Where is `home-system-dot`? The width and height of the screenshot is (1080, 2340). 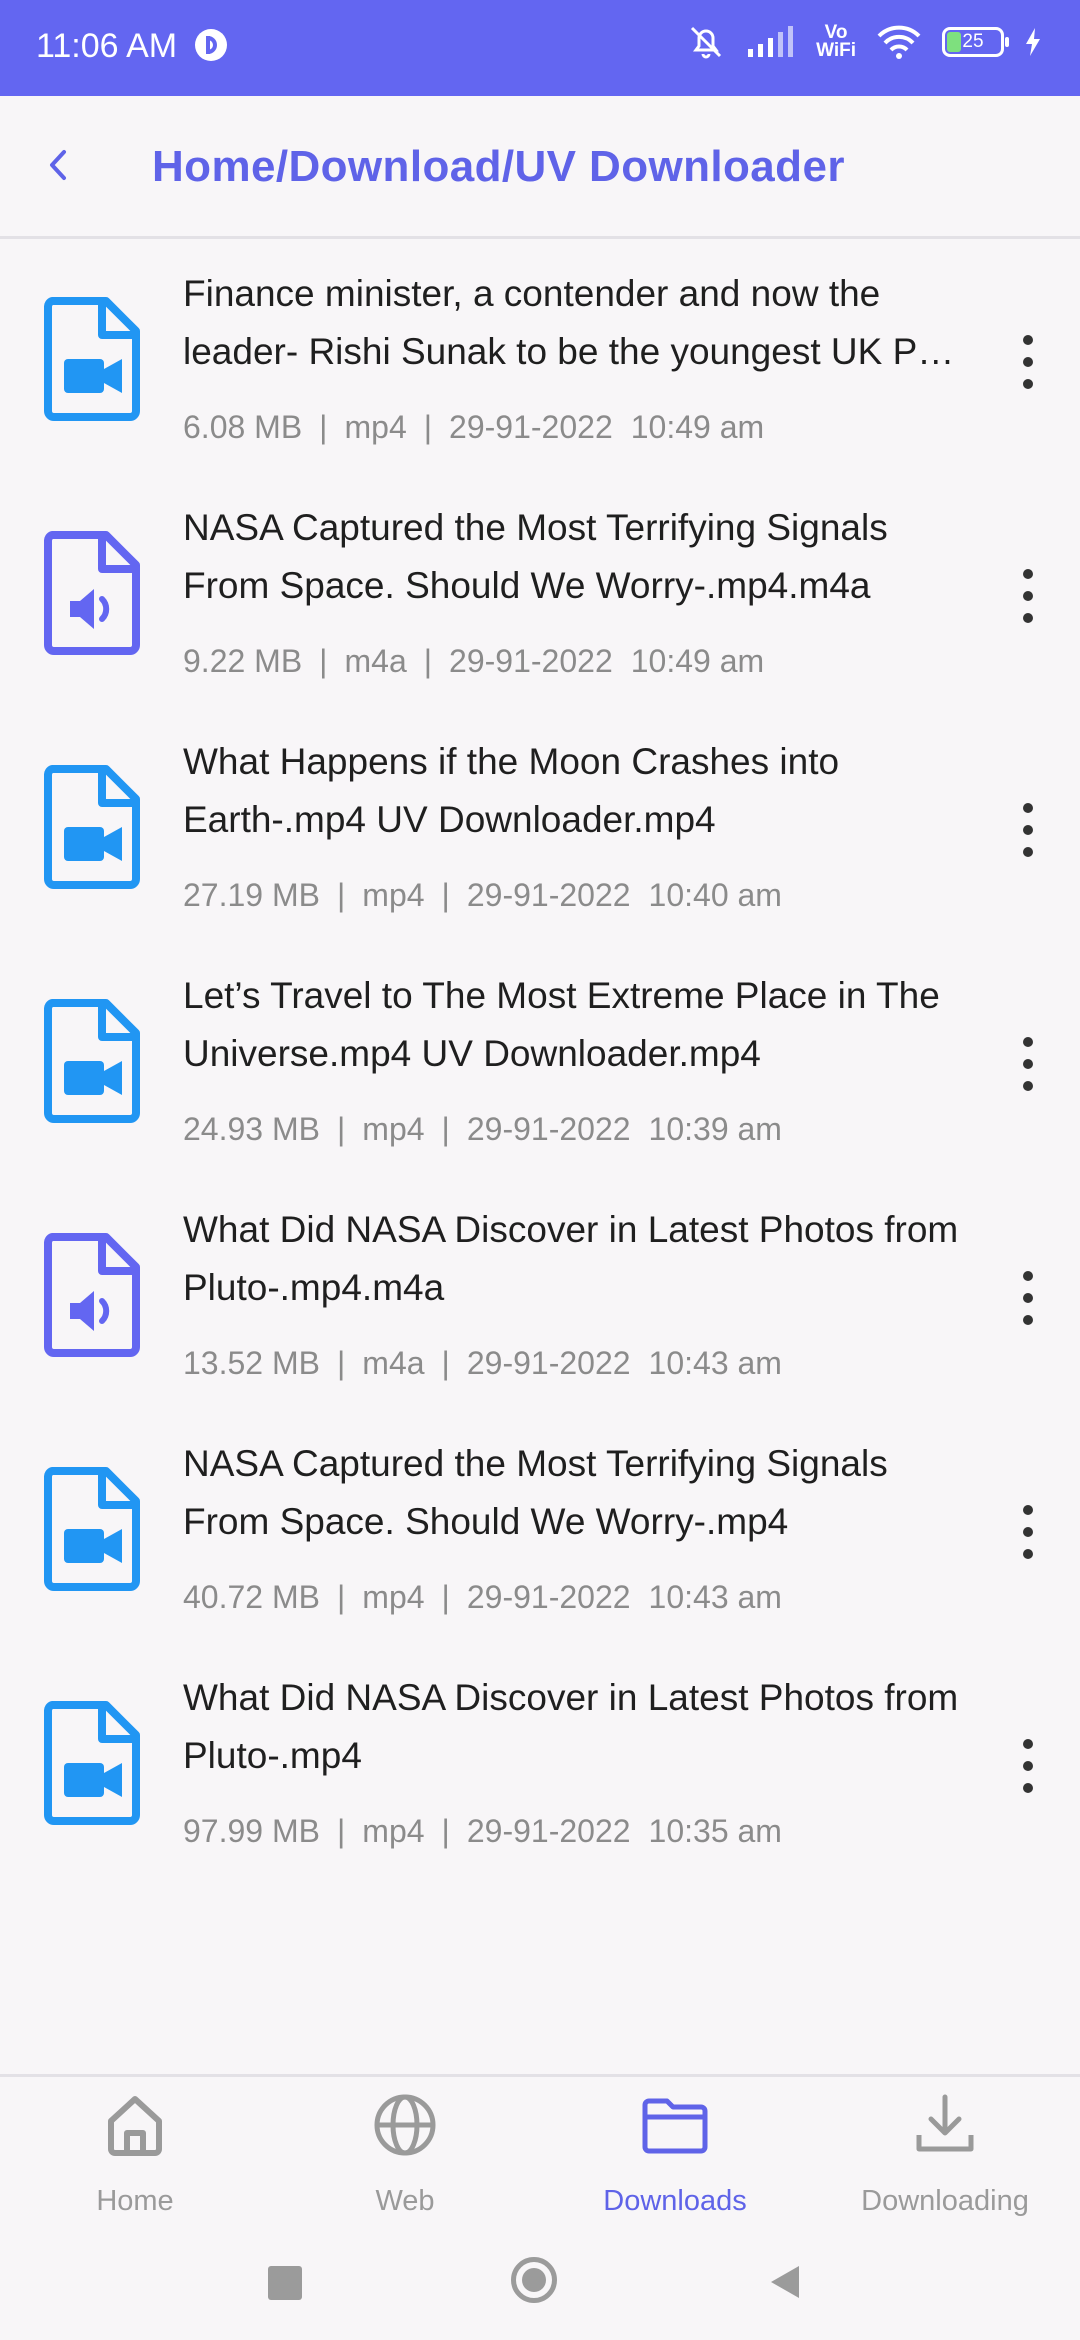 home-system-dot is located at coordinates (534, 2280).